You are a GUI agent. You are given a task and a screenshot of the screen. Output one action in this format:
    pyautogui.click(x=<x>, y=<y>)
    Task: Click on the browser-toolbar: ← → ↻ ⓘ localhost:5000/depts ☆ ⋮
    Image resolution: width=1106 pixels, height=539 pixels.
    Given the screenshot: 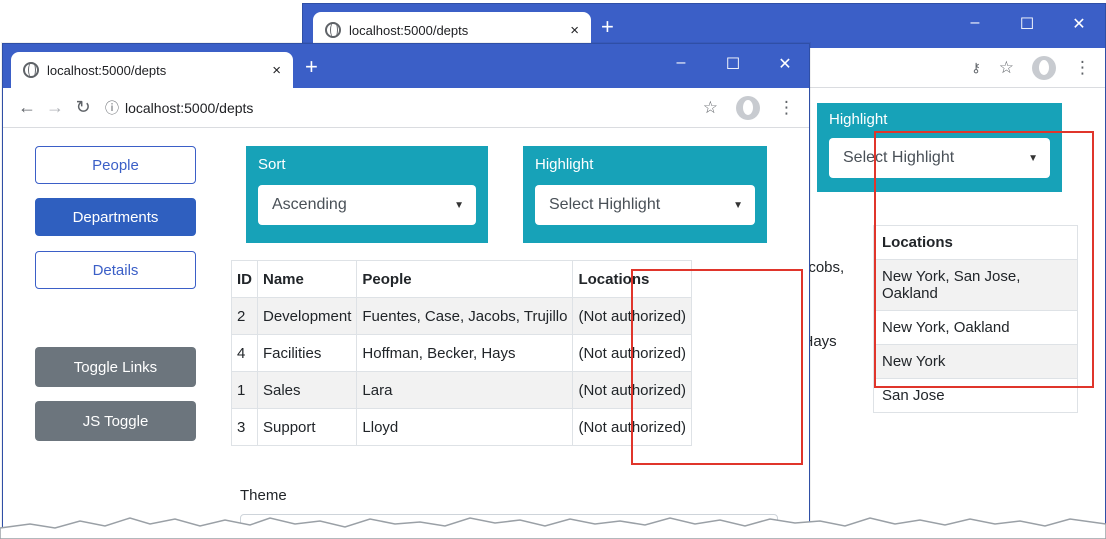 What is the action you would take?
    pyautogui.click(x=406, y=108)
    